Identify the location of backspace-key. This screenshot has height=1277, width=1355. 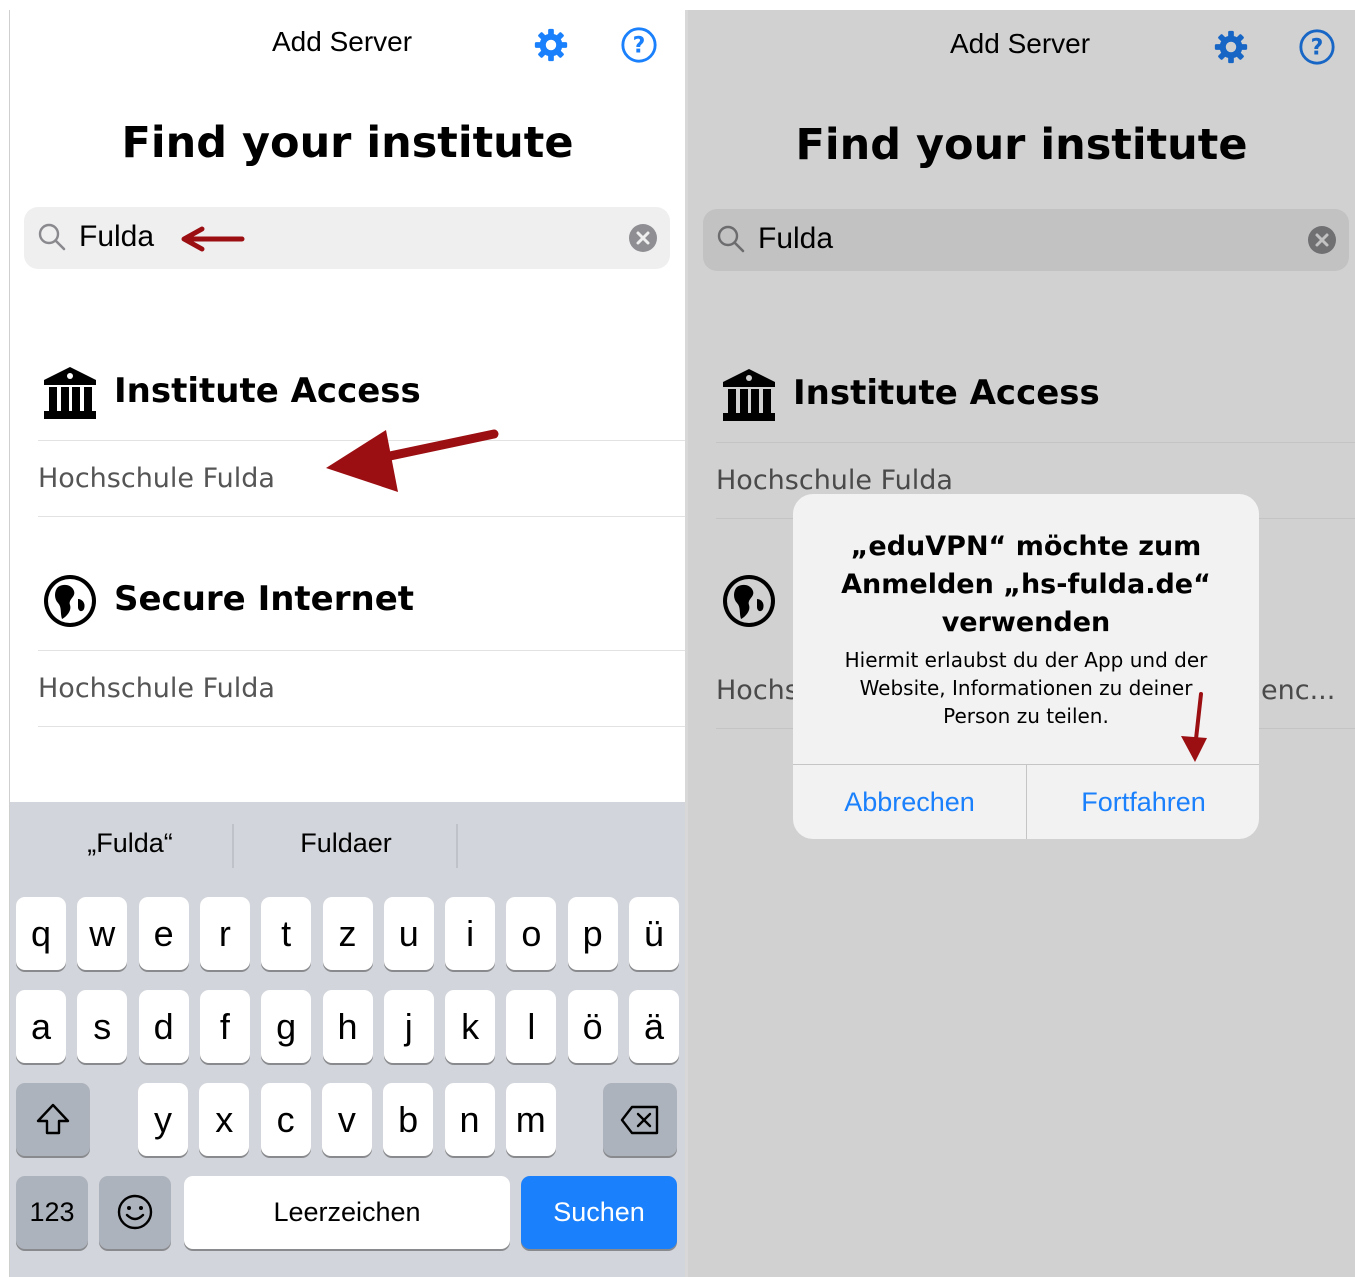
(640, 1119).